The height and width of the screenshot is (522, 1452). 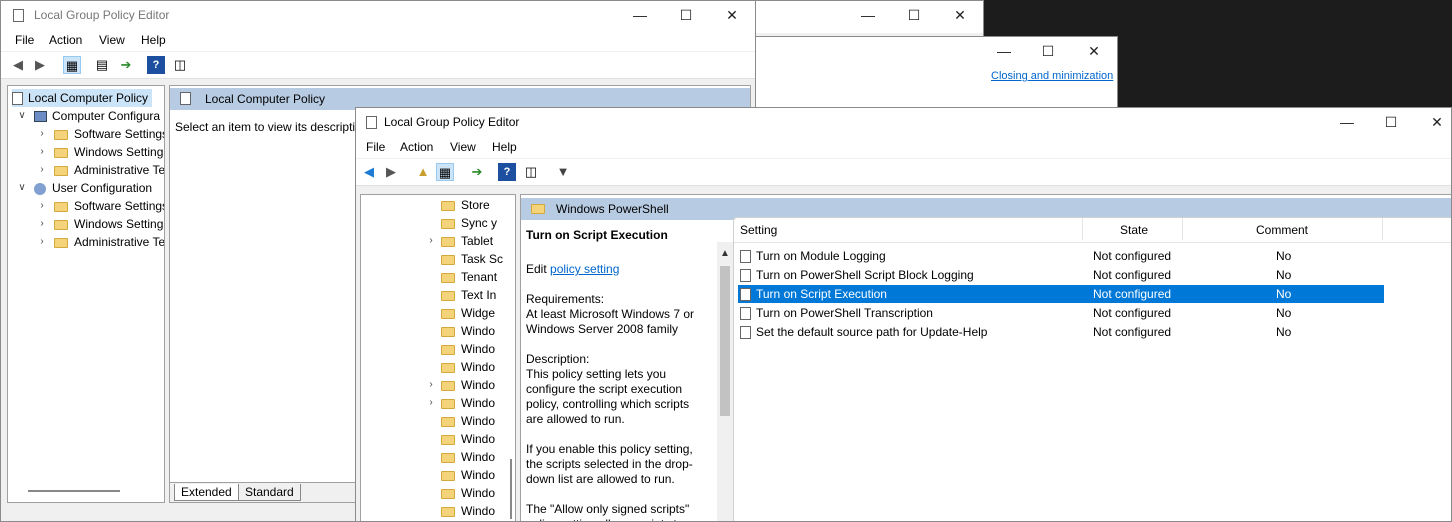 I want to click on scroll-up-icon: ▲, so click(x=725, y=253).